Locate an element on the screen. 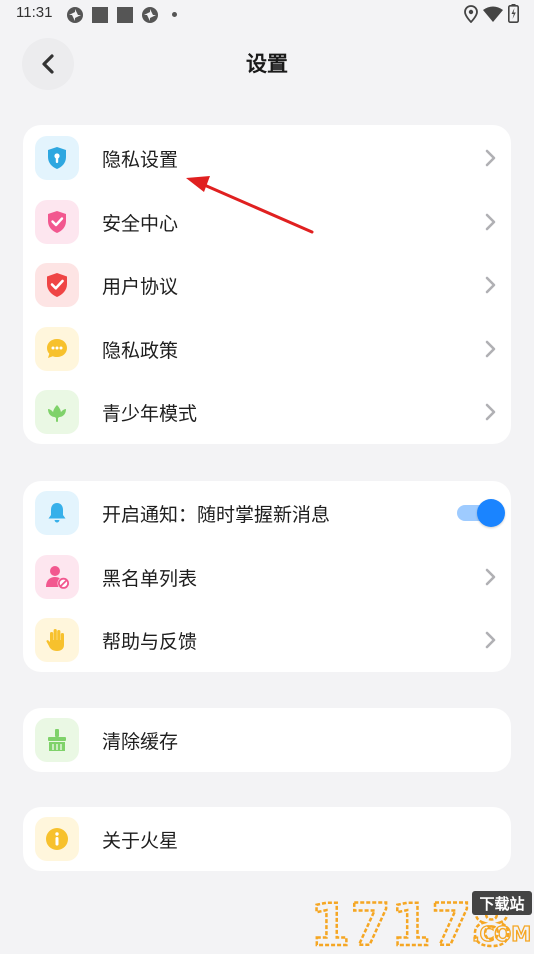 This screenshot has width=534, height=954. watermark-logo: 17178 下载站 .COM is located at coordinates (421, 919).